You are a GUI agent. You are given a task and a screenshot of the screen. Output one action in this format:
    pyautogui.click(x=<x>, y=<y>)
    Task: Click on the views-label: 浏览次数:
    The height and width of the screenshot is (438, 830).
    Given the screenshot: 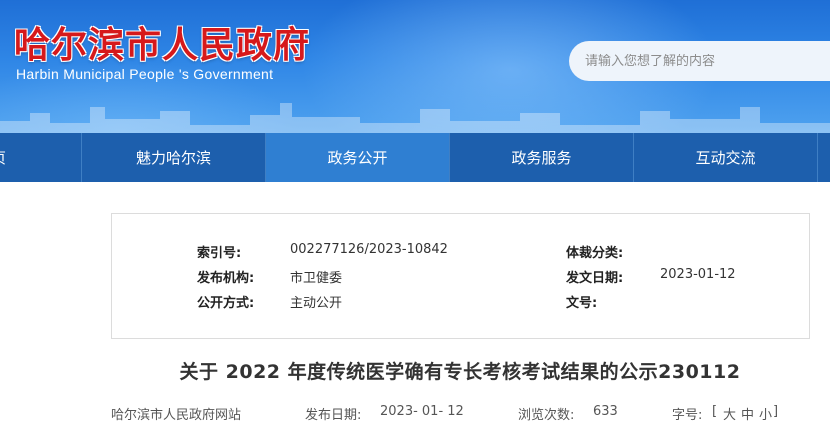 What is the action you would take?
    pyautogui.click(x=546, y=415)
    